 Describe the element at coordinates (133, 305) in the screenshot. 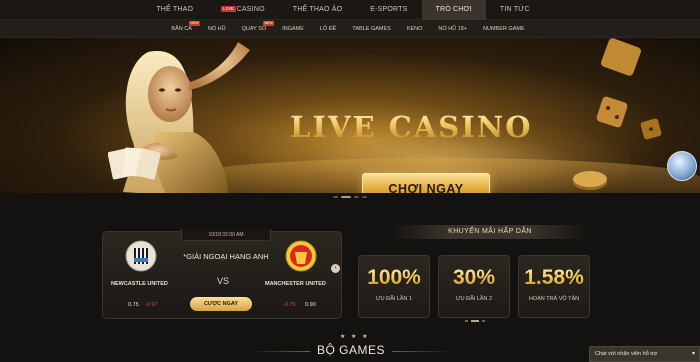

I see `home-odd-1: 0.75` at that location.